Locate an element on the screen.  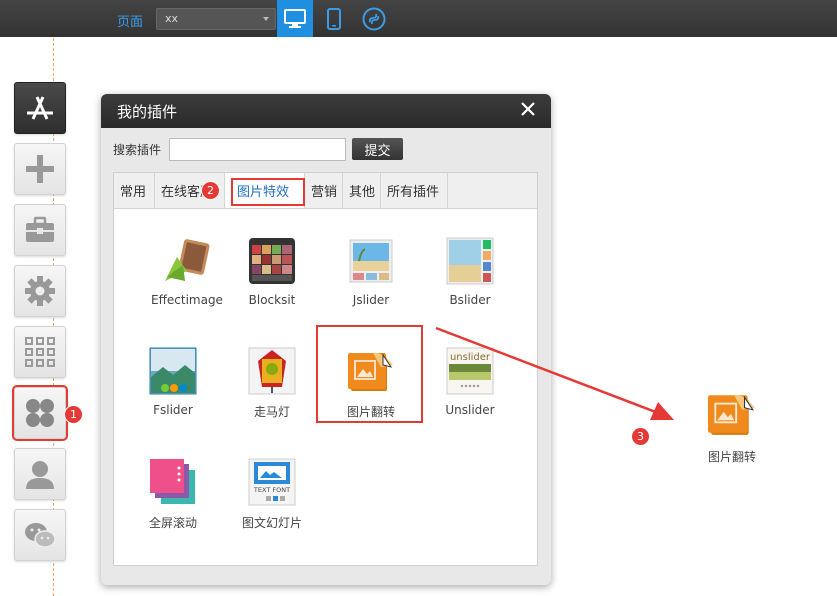
chevron-down-icon is located at coordinates (266, 19).